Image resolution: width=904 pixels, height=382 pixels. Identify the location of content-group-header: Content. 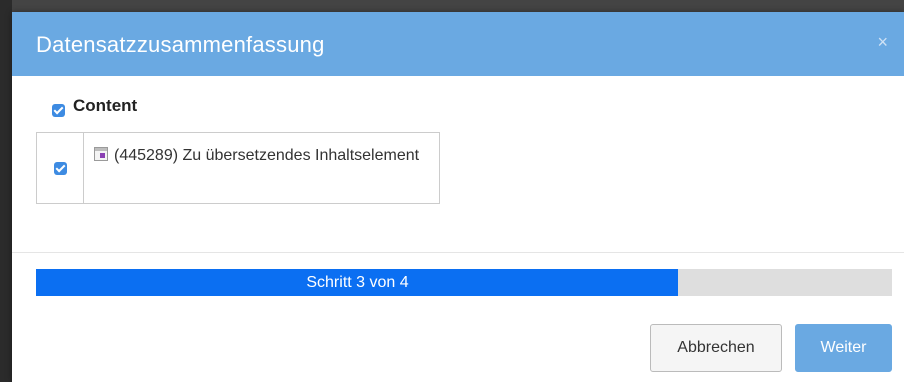
(94, 108).